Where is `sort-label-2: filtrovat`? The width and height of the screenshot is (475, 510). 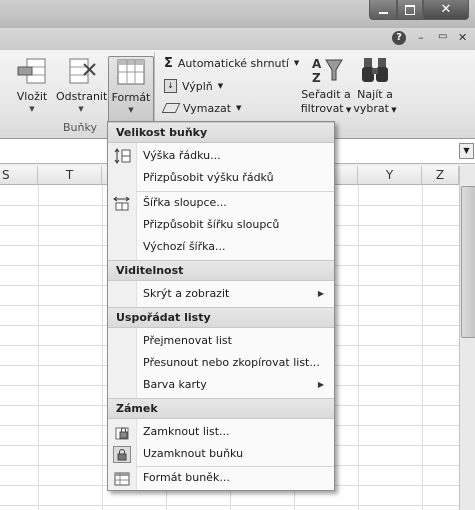 sort-label-2: filtrovat is located at coordinates (322, 108).